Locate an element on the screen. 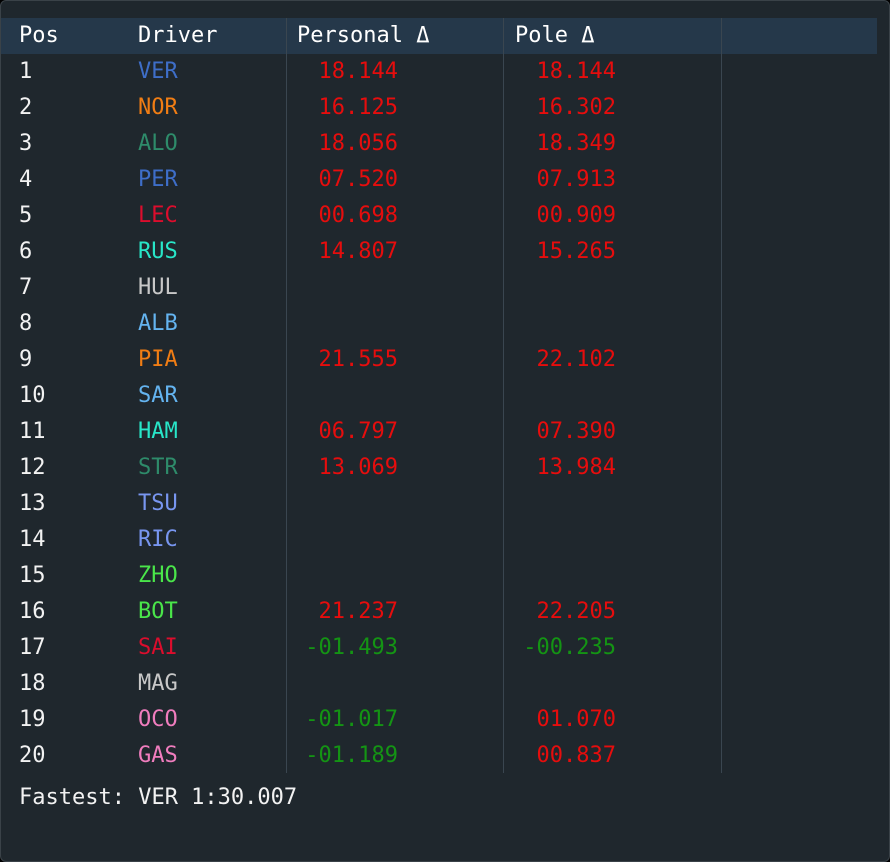  row-pole-delta: 00.909 is located at coordinates (576, 215).